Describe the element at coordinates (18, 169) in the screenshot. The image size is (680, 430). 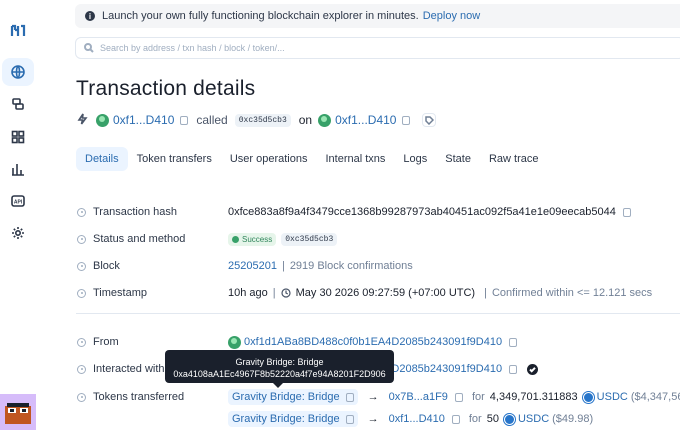
I see `stats-icon` at that location.